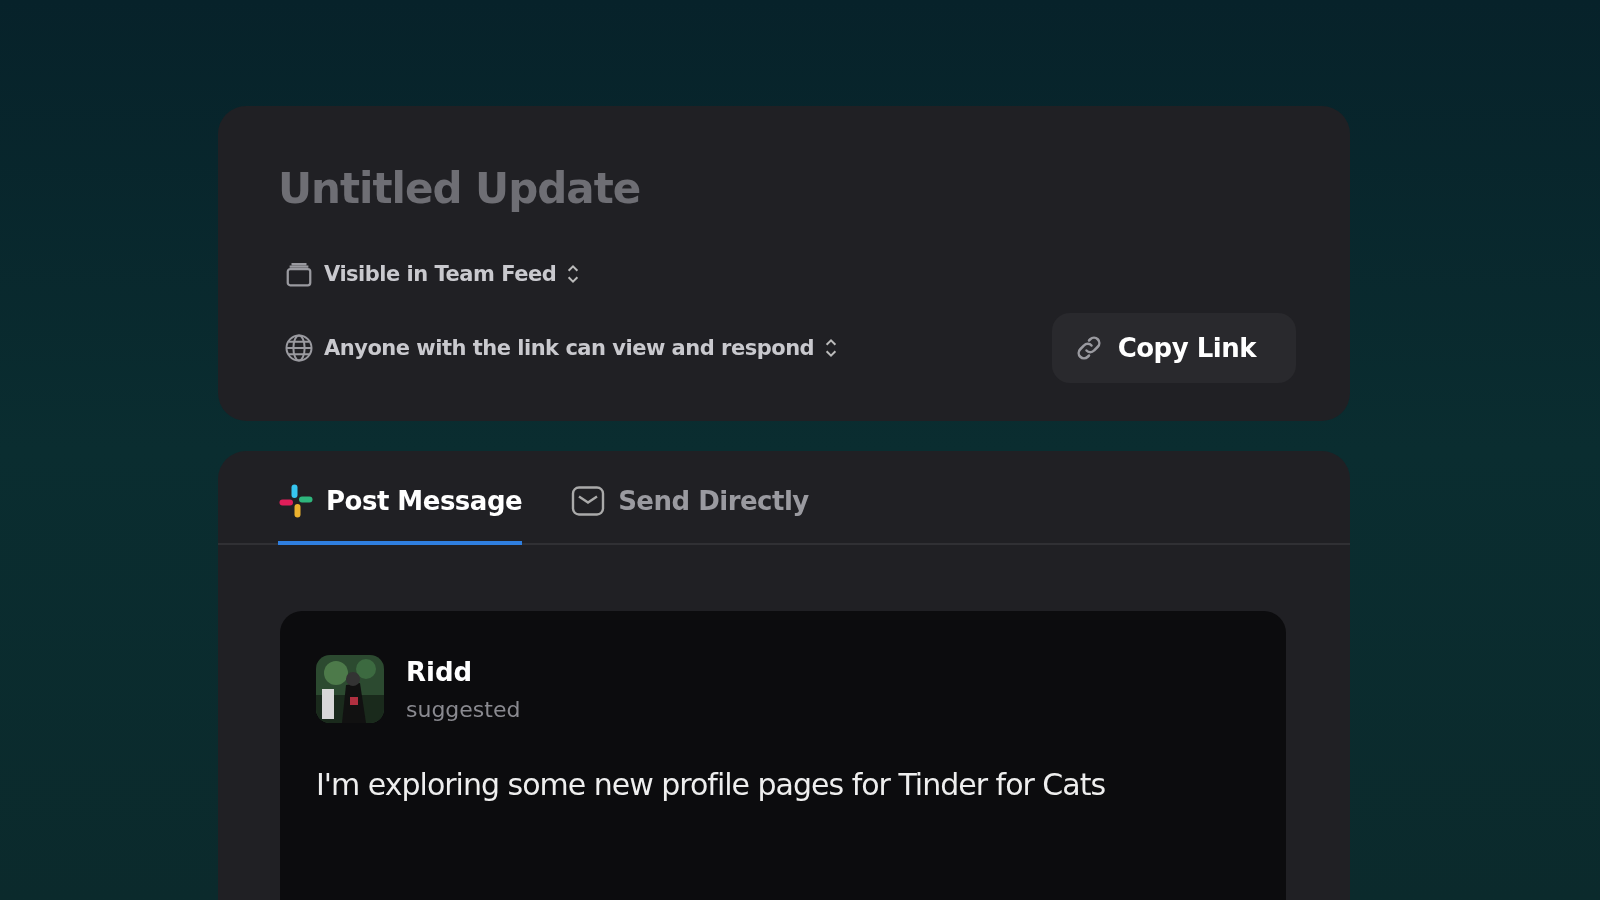 This screenshot has height=900, width=1600. I want to click on visibility-select: Visible in Team Feed, so click(432, 274).